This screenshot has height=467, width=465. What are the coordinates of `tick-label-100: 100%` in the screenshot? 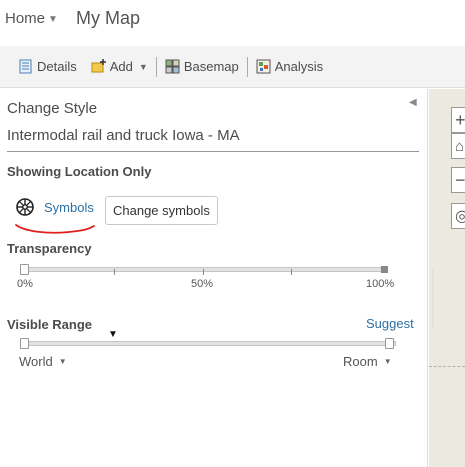 It's located at (380, 284).